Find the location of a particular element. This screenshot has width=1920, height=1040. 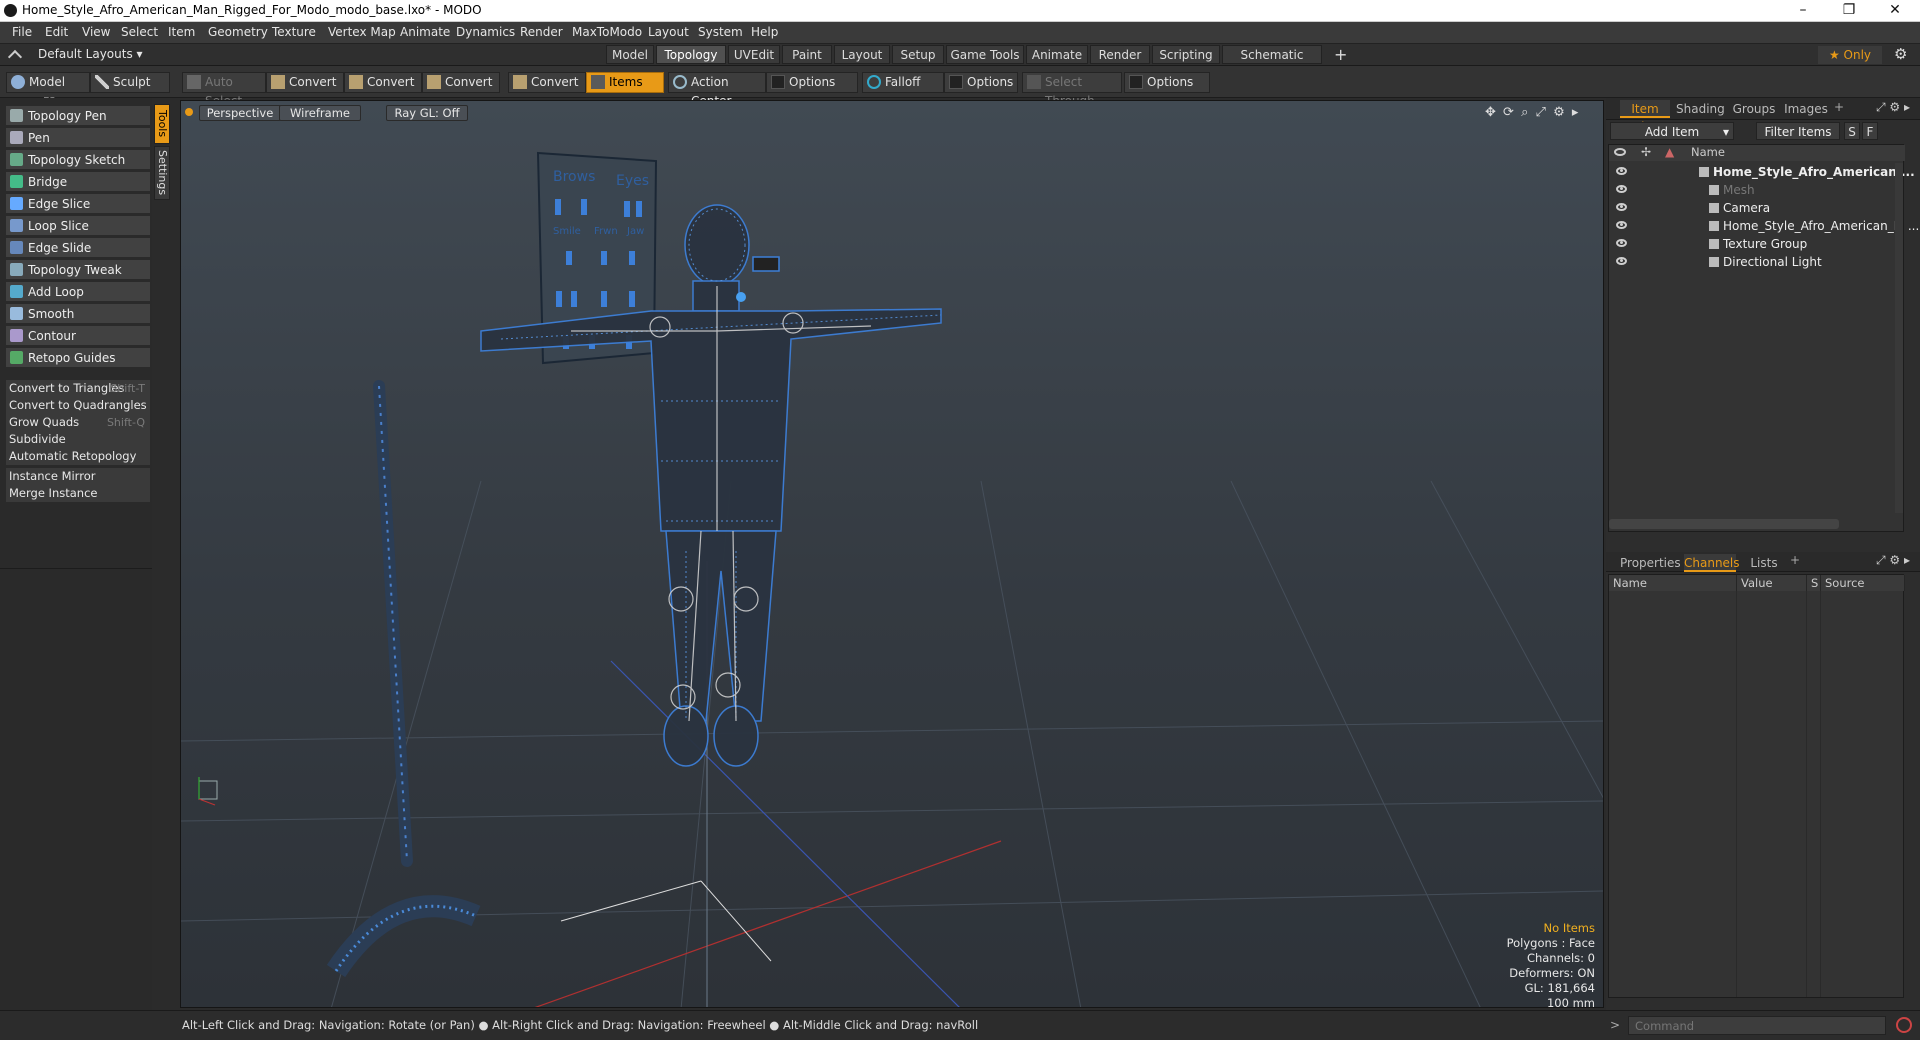

add-item-dropdown: Add Item ▾ is located at coordinates (1672, 131).